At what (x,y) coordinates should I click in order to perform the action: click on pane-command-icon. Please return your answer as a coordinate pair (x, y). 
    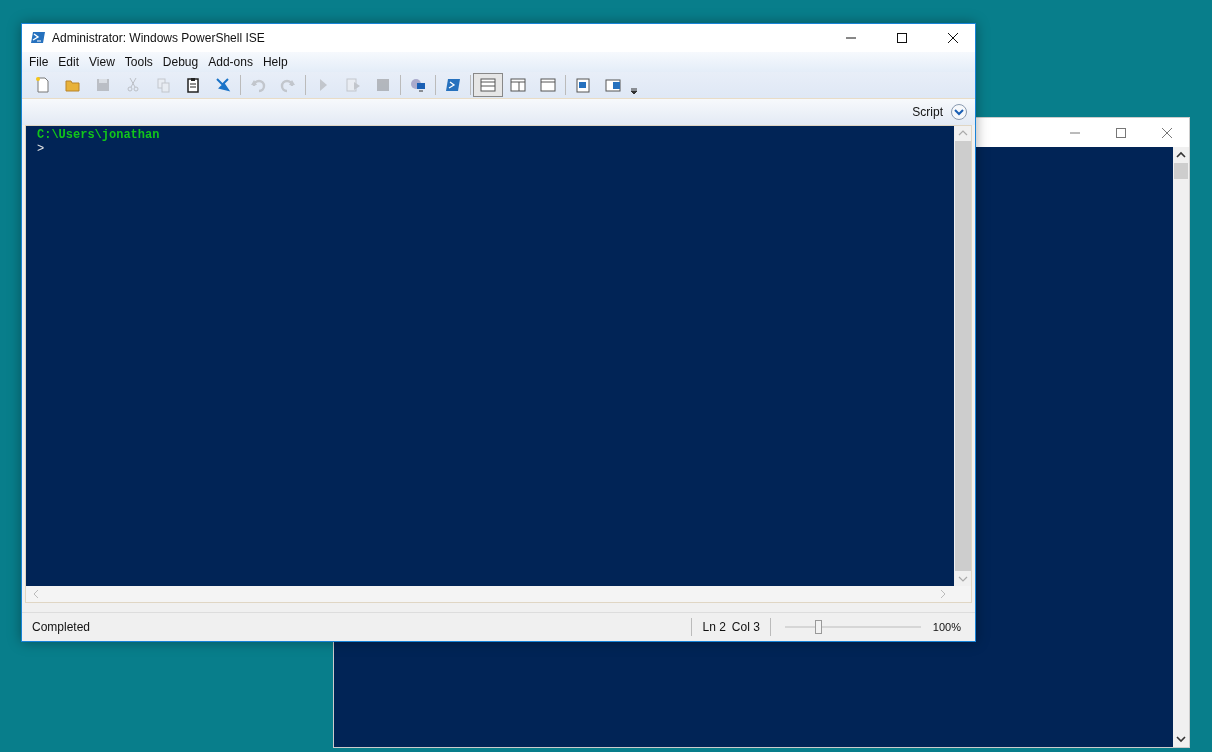
    Looking at the image, I should click on (613, 85).